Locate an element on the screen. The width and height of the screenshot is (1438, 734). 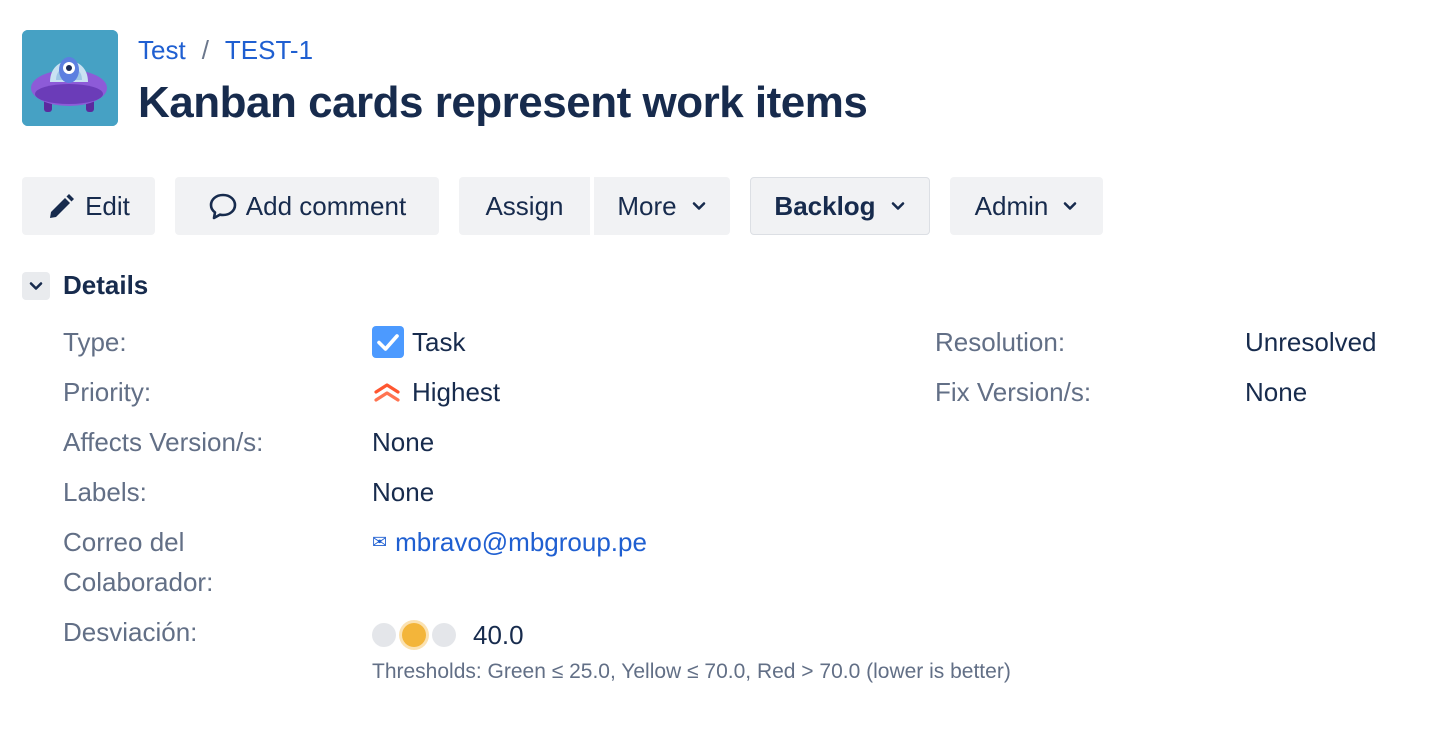
type-value: Task is located at coordinates (418, 342).